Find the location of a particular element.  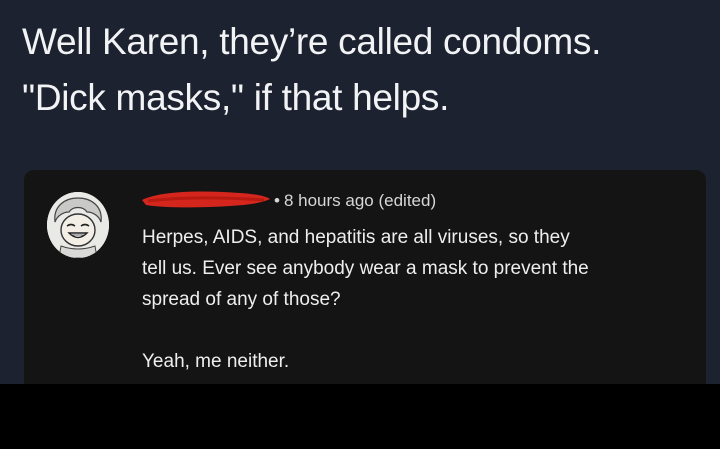

comment-closing-line: Yeah, me neither. is located at coordinates (216, 361).